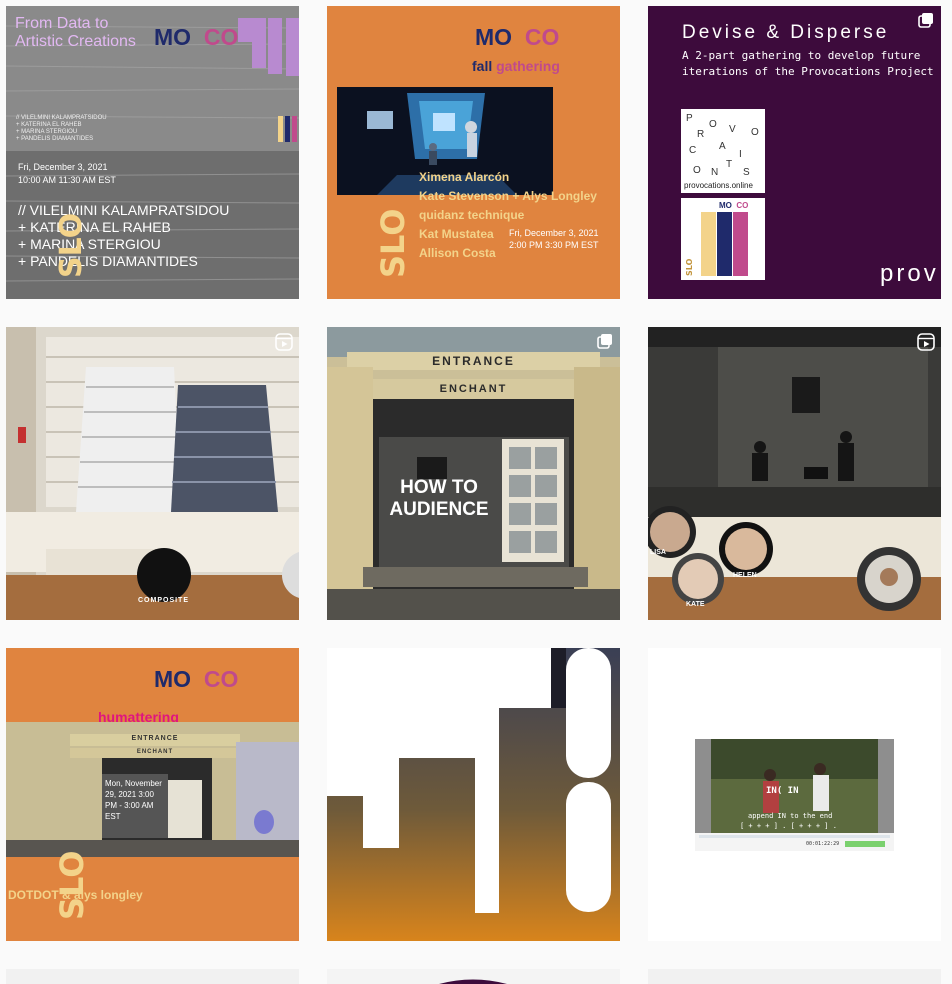  I want to click on avatar-label-helen: HELEN, so click(745, 575).